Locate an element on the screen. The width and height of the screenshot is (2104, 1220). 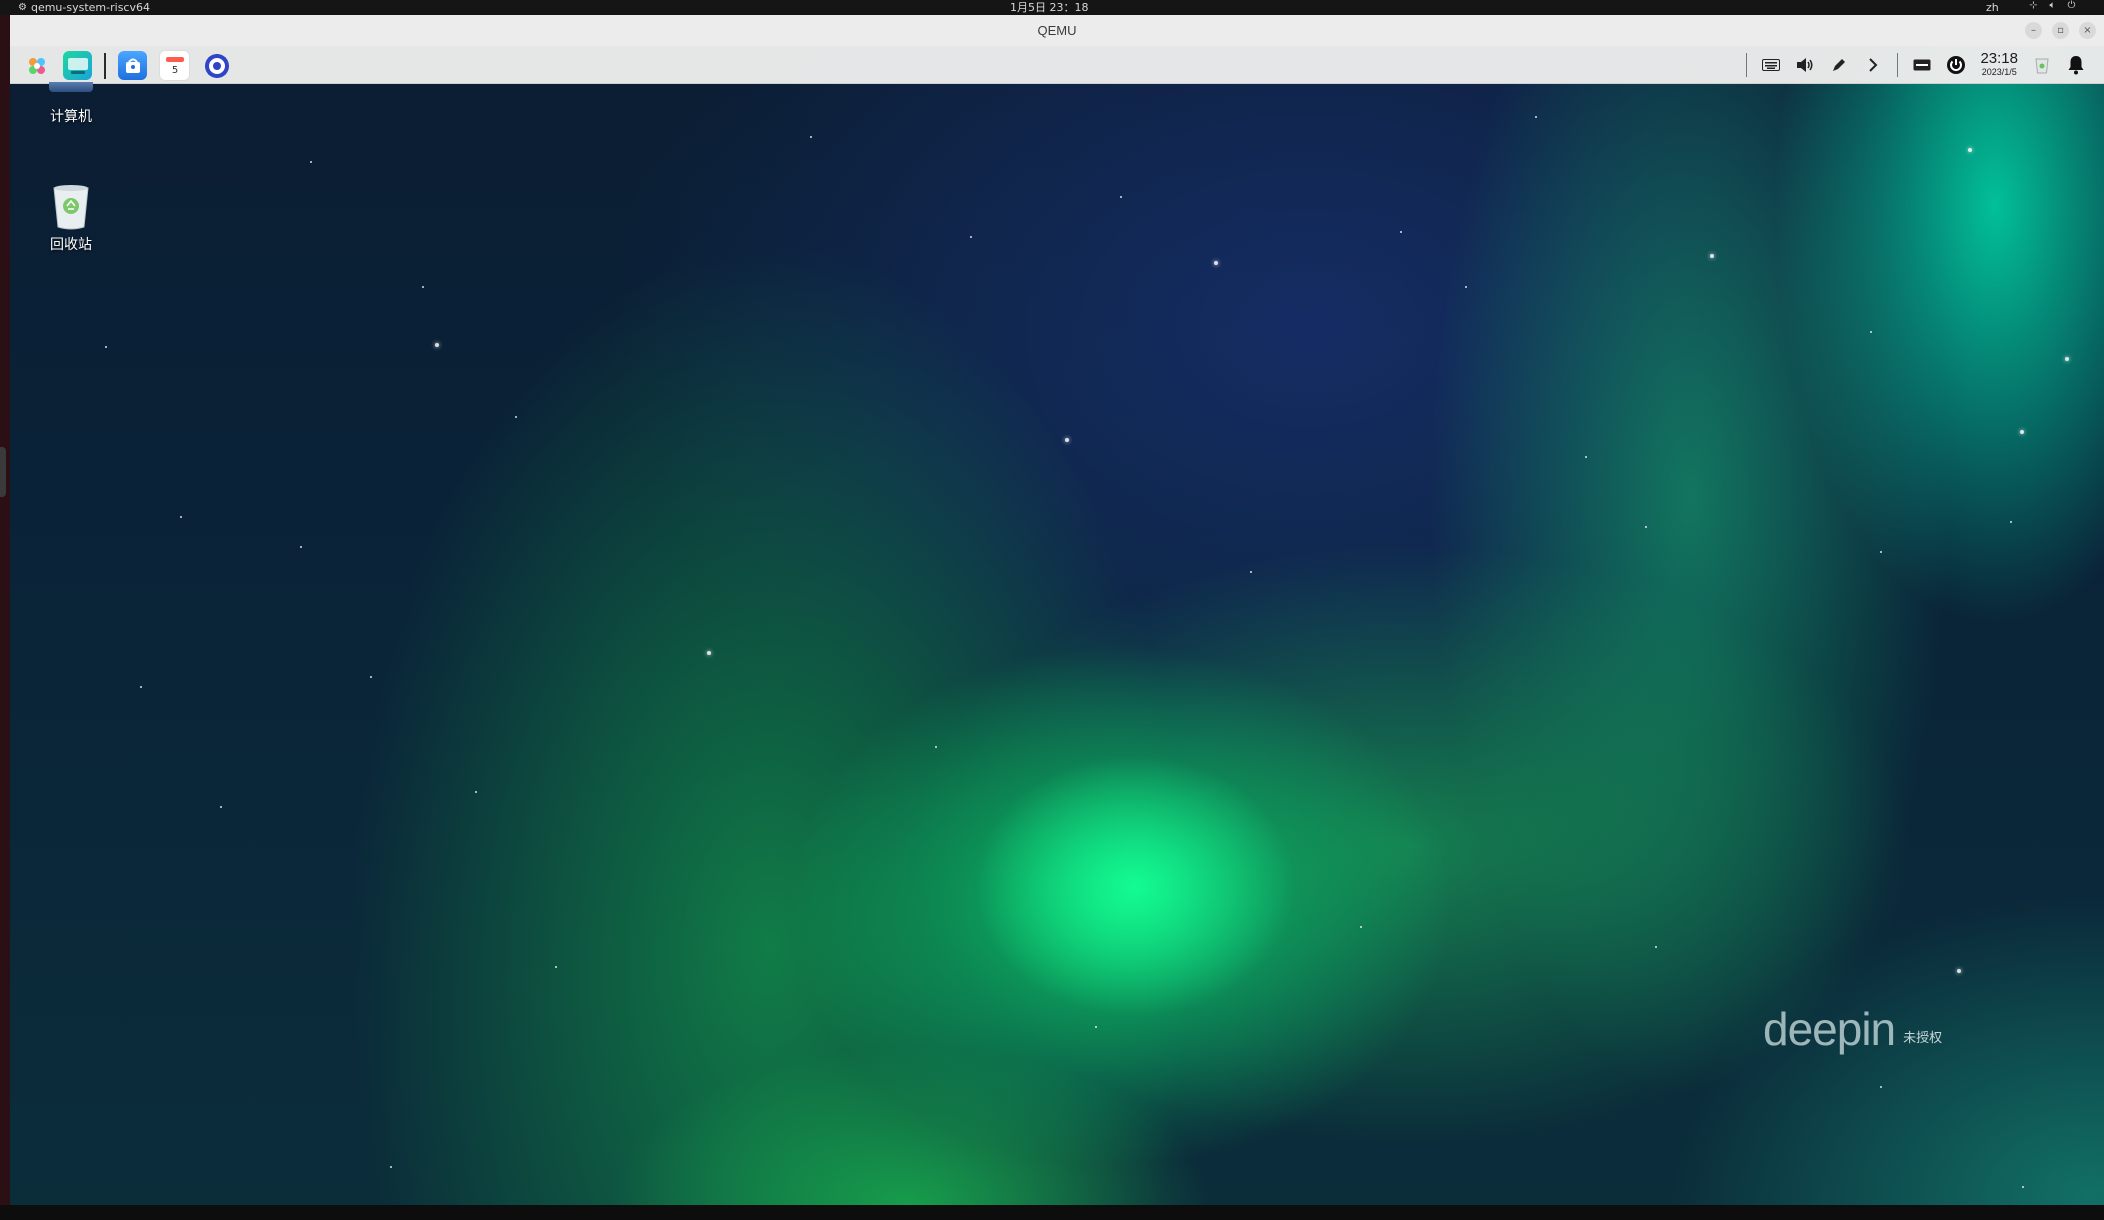
desktop-icon-label: 计算机 is located at coordinates (71, 117).